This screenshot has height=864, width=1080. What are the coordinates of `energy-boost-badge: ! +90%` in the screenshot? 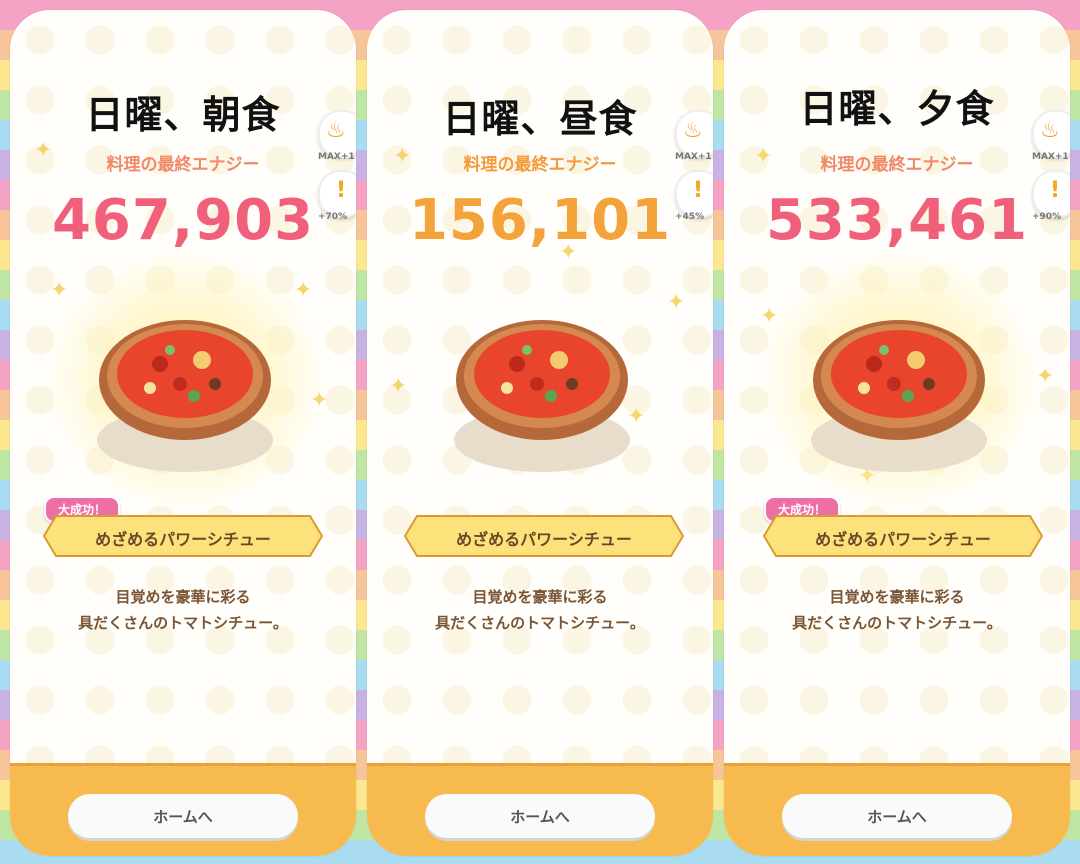 It's located at (1051, 196).